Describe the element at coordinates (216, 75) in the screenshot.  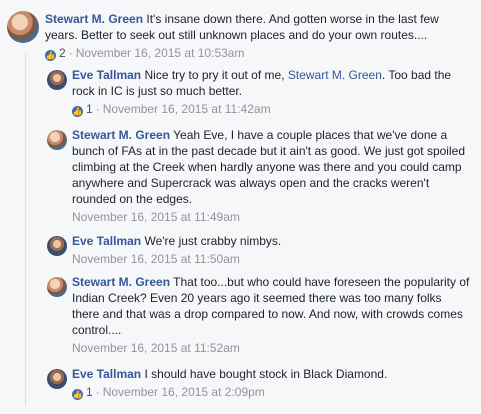
I see `comment-text: Nice try to pry it out of me,` at that location.